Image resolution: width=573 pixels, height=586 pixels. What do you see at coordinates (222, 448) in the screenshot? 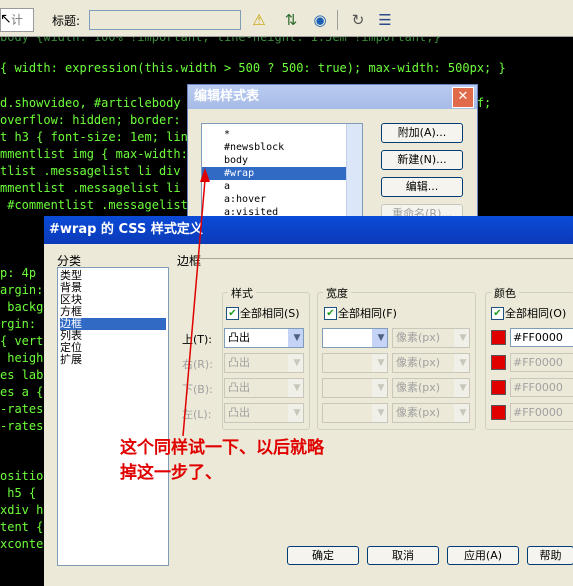
I see `annotation-line: 这个同样试一下、以后就略` at bounding box center [222, 448].